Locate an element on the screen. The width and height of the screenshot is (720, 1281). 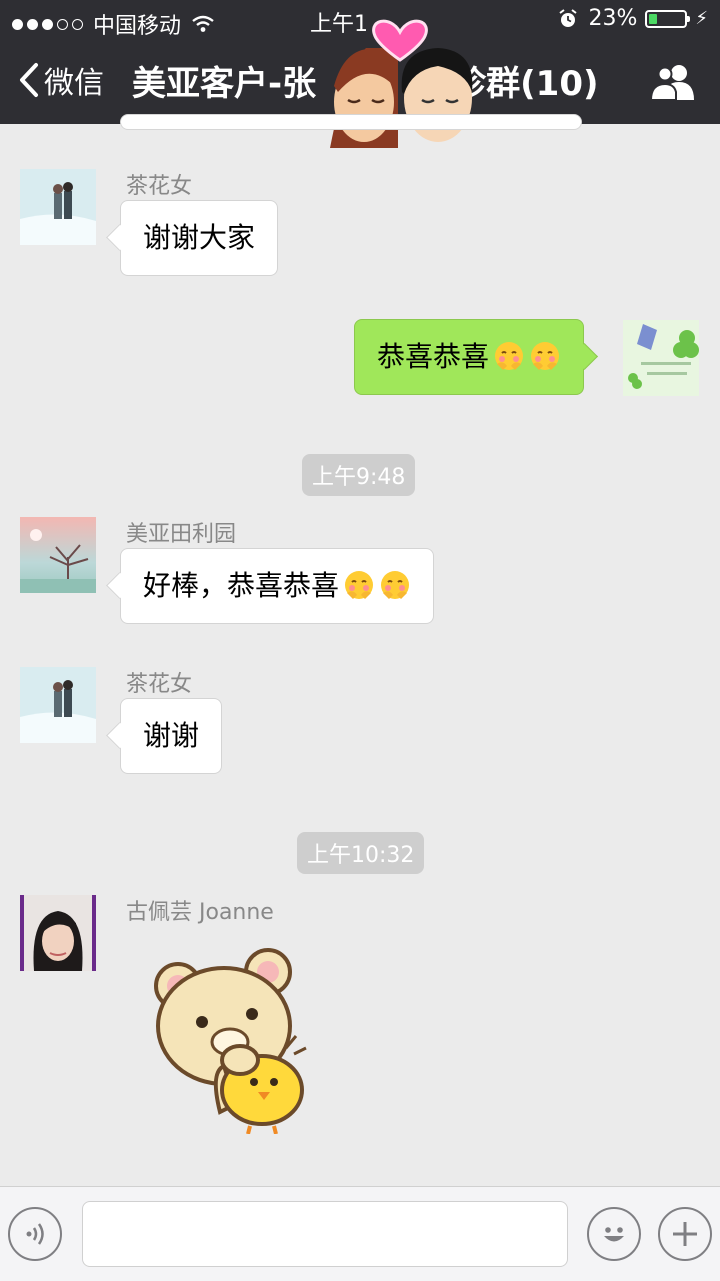
battery-percent: 23% is located at coordinates (613, 18).